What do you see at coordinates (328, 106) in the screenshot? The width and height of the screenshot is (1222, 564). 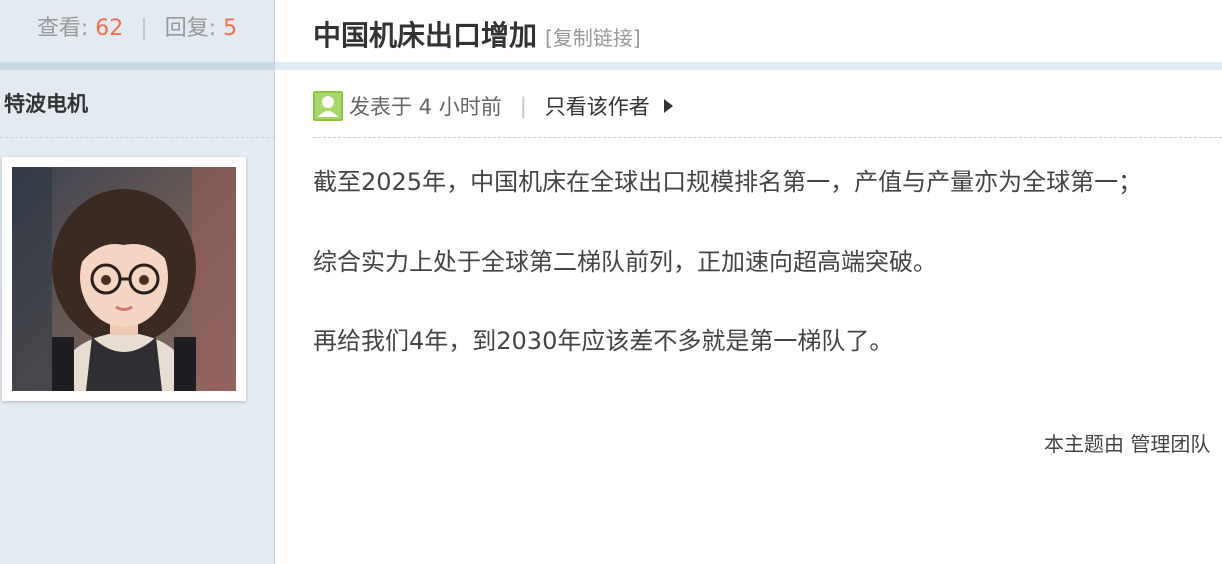 I see `user-icon` at bounding box center [328, 106].